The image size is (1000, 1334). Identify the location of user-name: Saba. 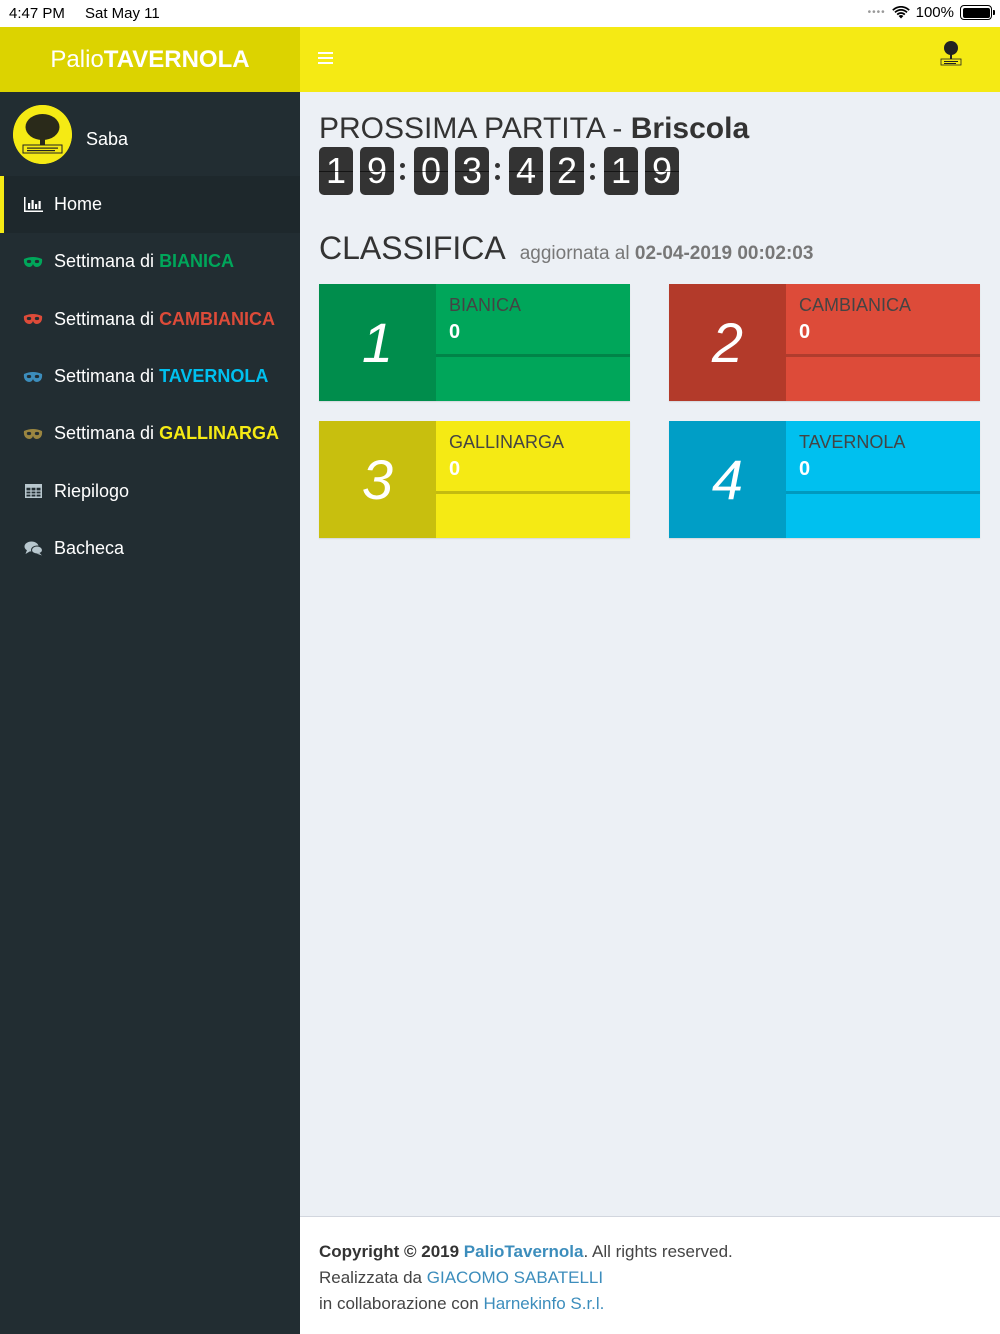
(107, 139).